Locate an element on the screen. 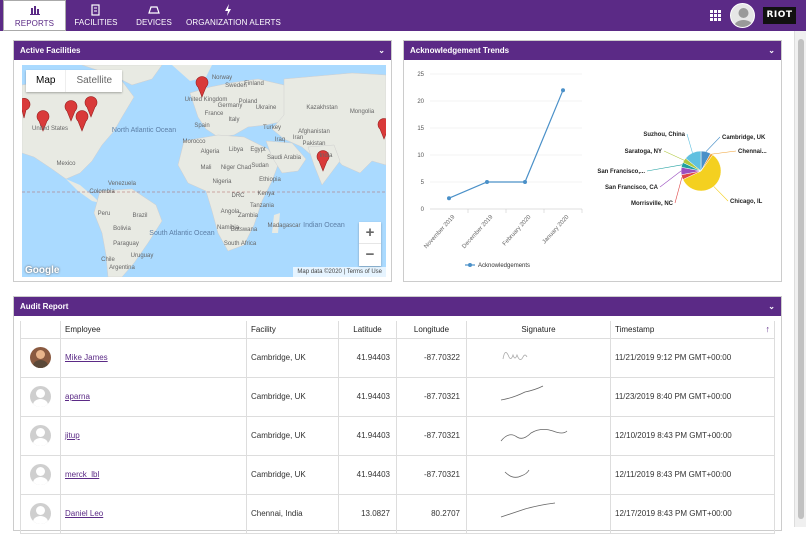  employee-link: Mike James is located at coordinates (86, 357).